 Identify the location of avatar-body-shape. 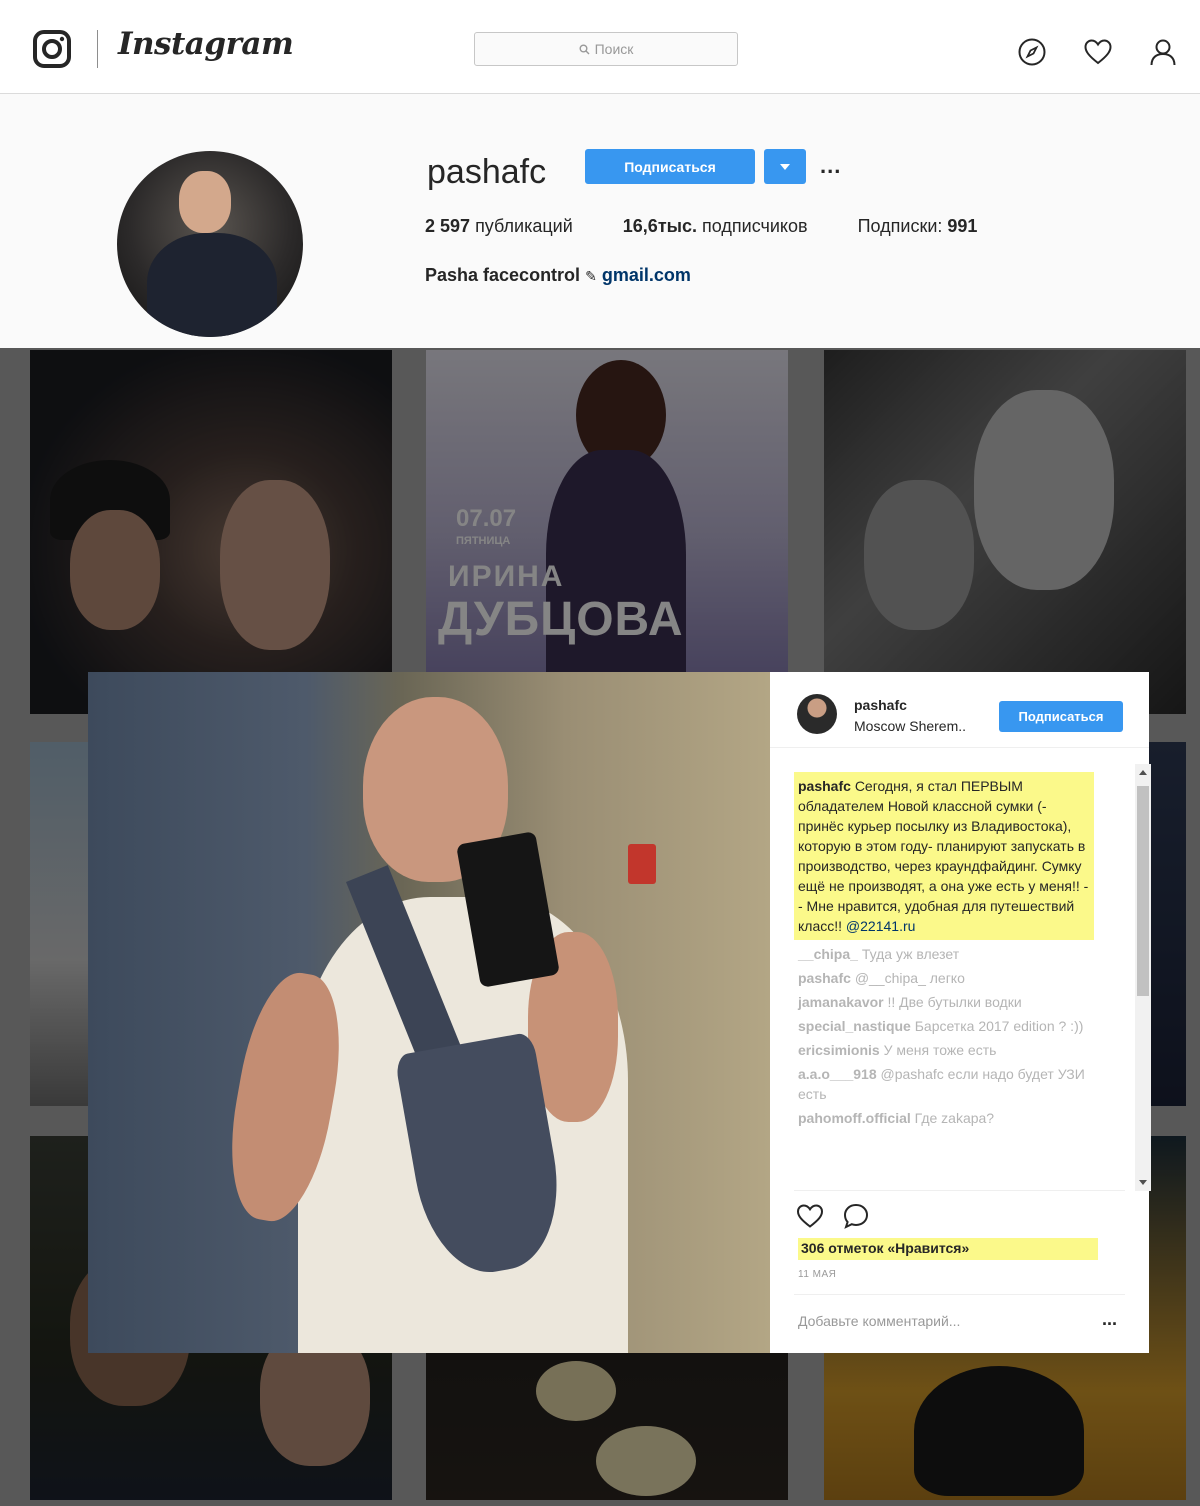
(212, 285).